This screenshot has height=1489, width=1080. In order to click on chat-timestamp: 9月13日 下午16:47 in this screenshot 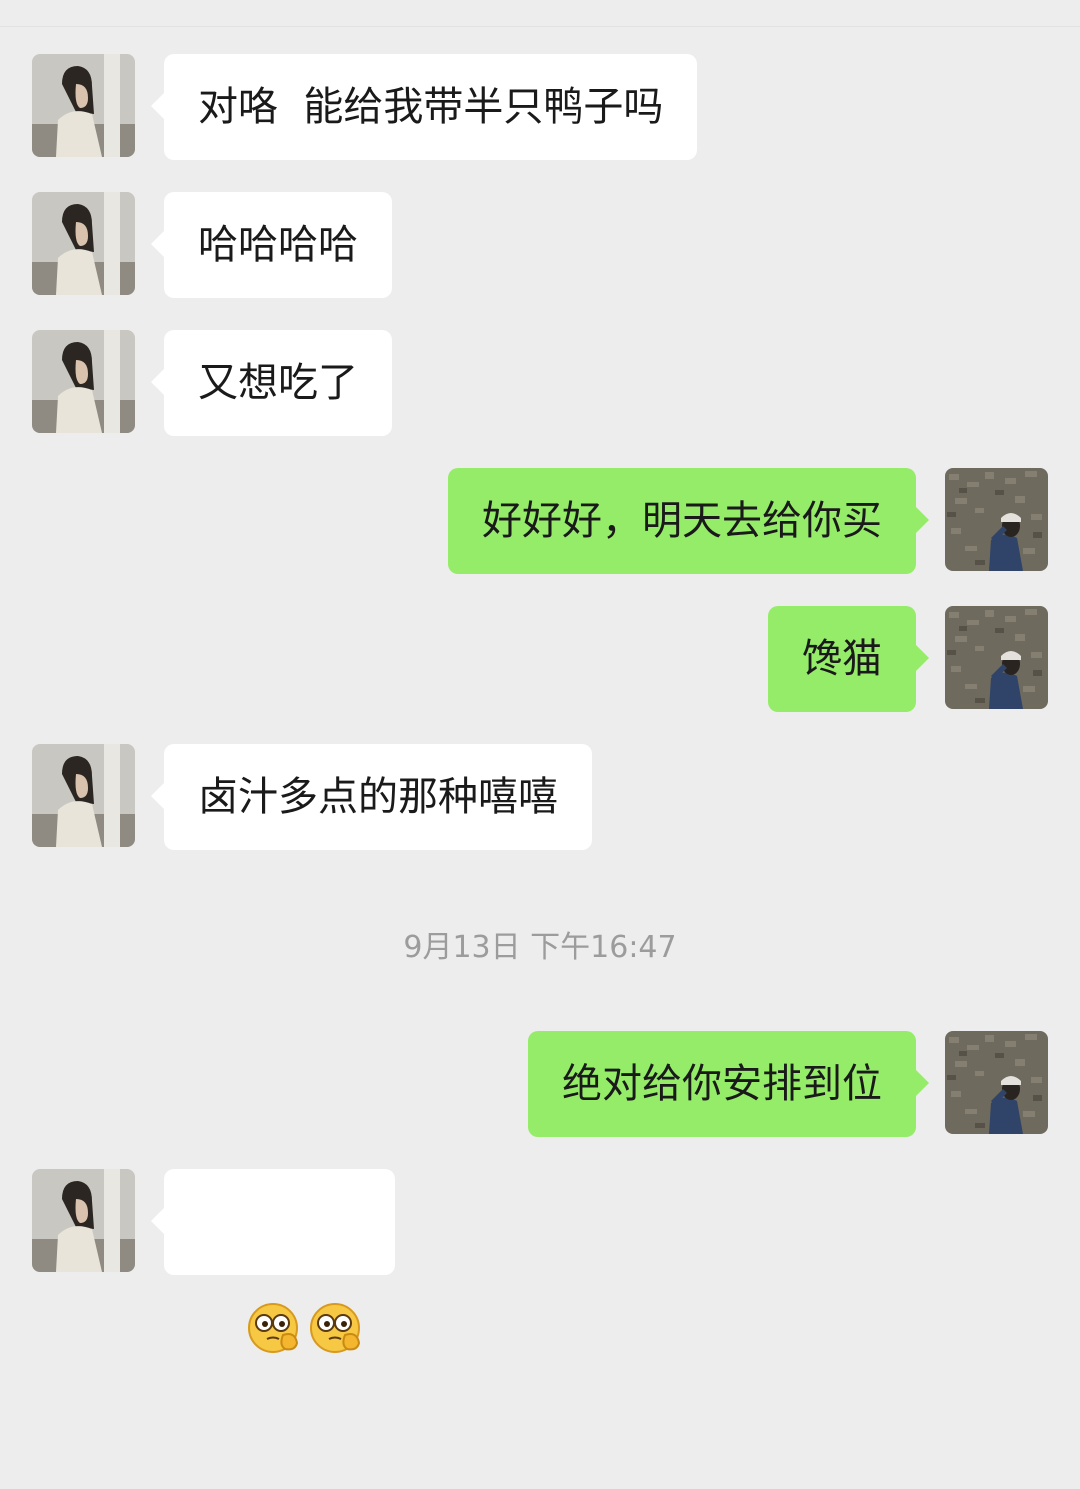, I will do `click(540, 947)`.